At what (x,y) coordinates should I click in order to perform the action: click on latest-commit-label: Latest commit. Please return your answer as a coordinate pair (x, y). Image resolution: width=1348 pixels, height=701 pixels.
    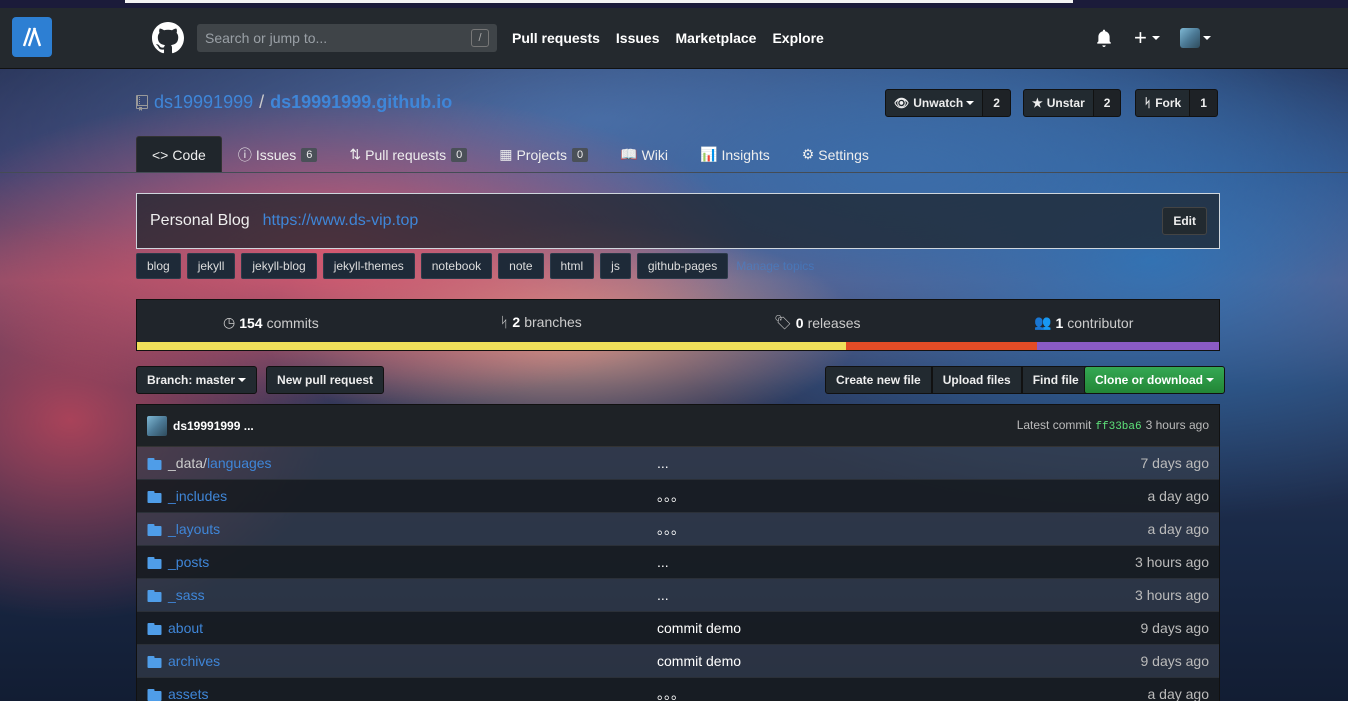
    Looking at the image, I should click on (1054, 425).